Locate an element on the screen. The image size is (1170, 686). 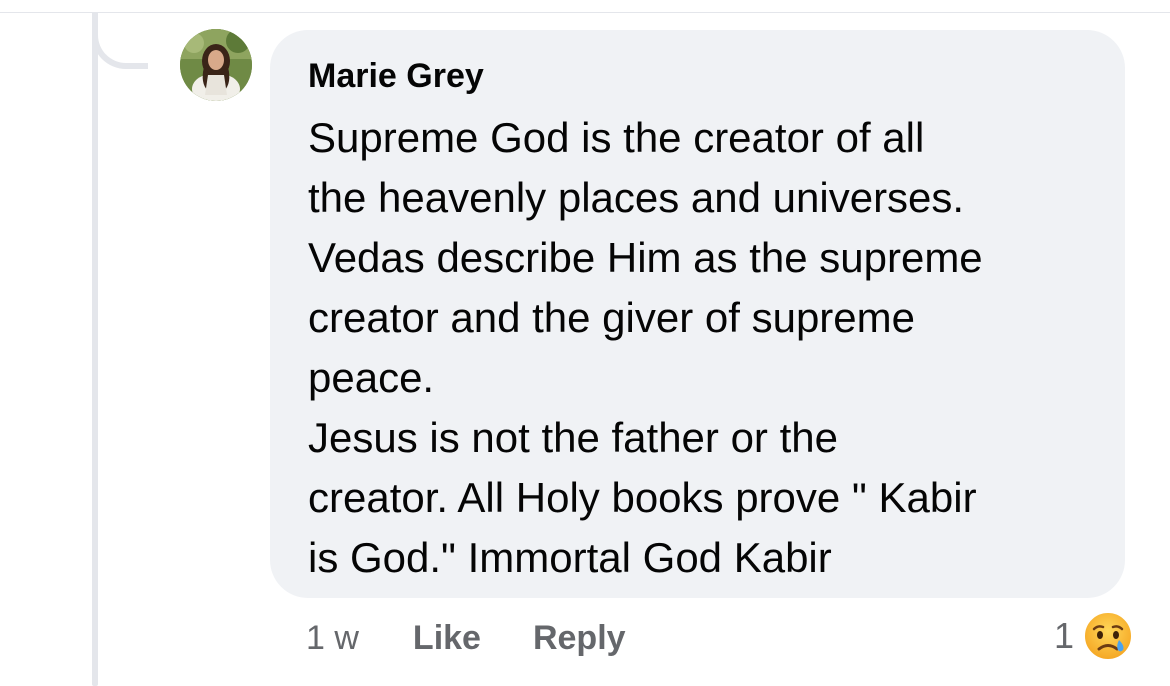
comment-line: is God." Immortal God Kabir is located at coordinates (570, 557).